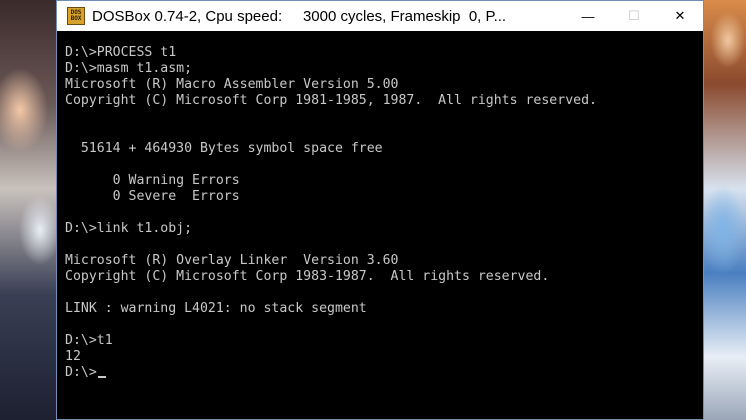  I want to click on console-line: 0 Severe Errors, so click(152, 196).